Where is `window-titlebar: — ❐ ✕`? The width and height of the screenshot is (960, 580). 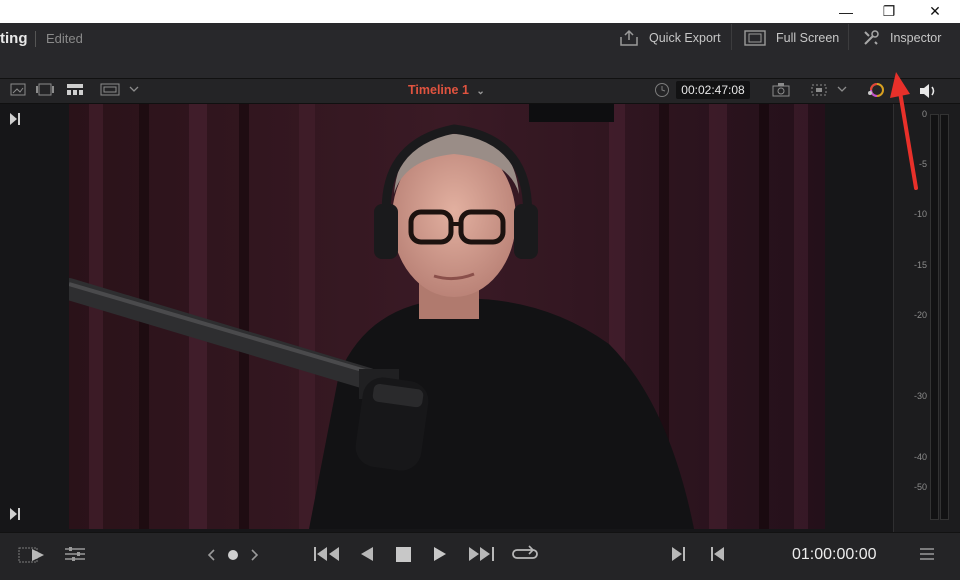
window-titlebar: — ❐ ✕ is located at coordinates (480, 11).